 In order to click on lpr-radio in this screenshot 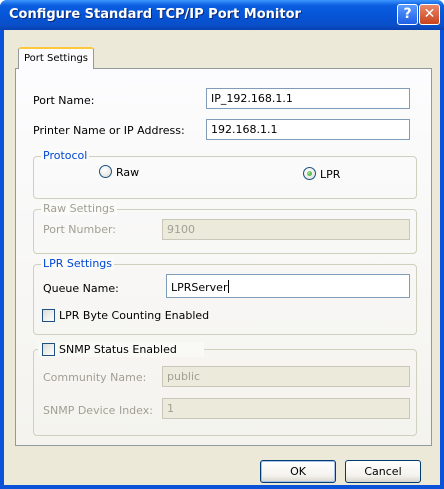, I will do `click(309, 173)`.